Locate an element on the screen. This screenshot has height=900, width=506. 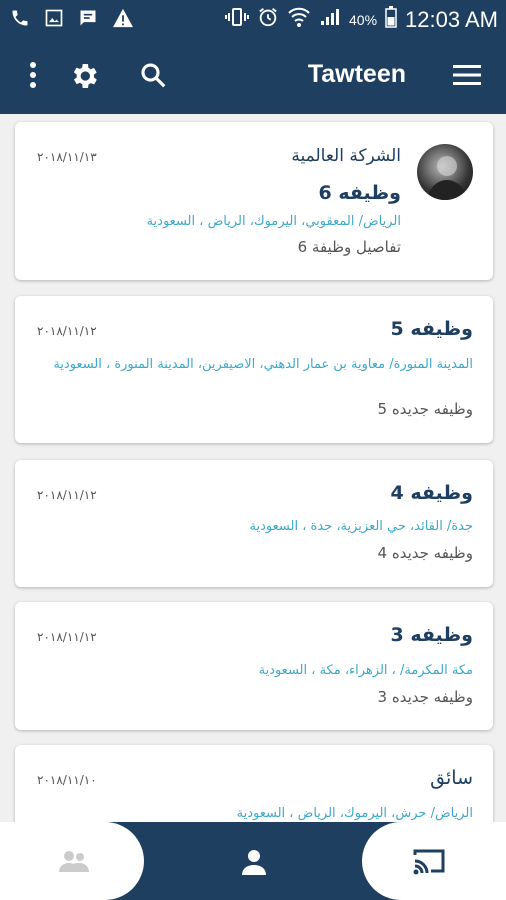
battery-icon is located at coordinates (391, 19).